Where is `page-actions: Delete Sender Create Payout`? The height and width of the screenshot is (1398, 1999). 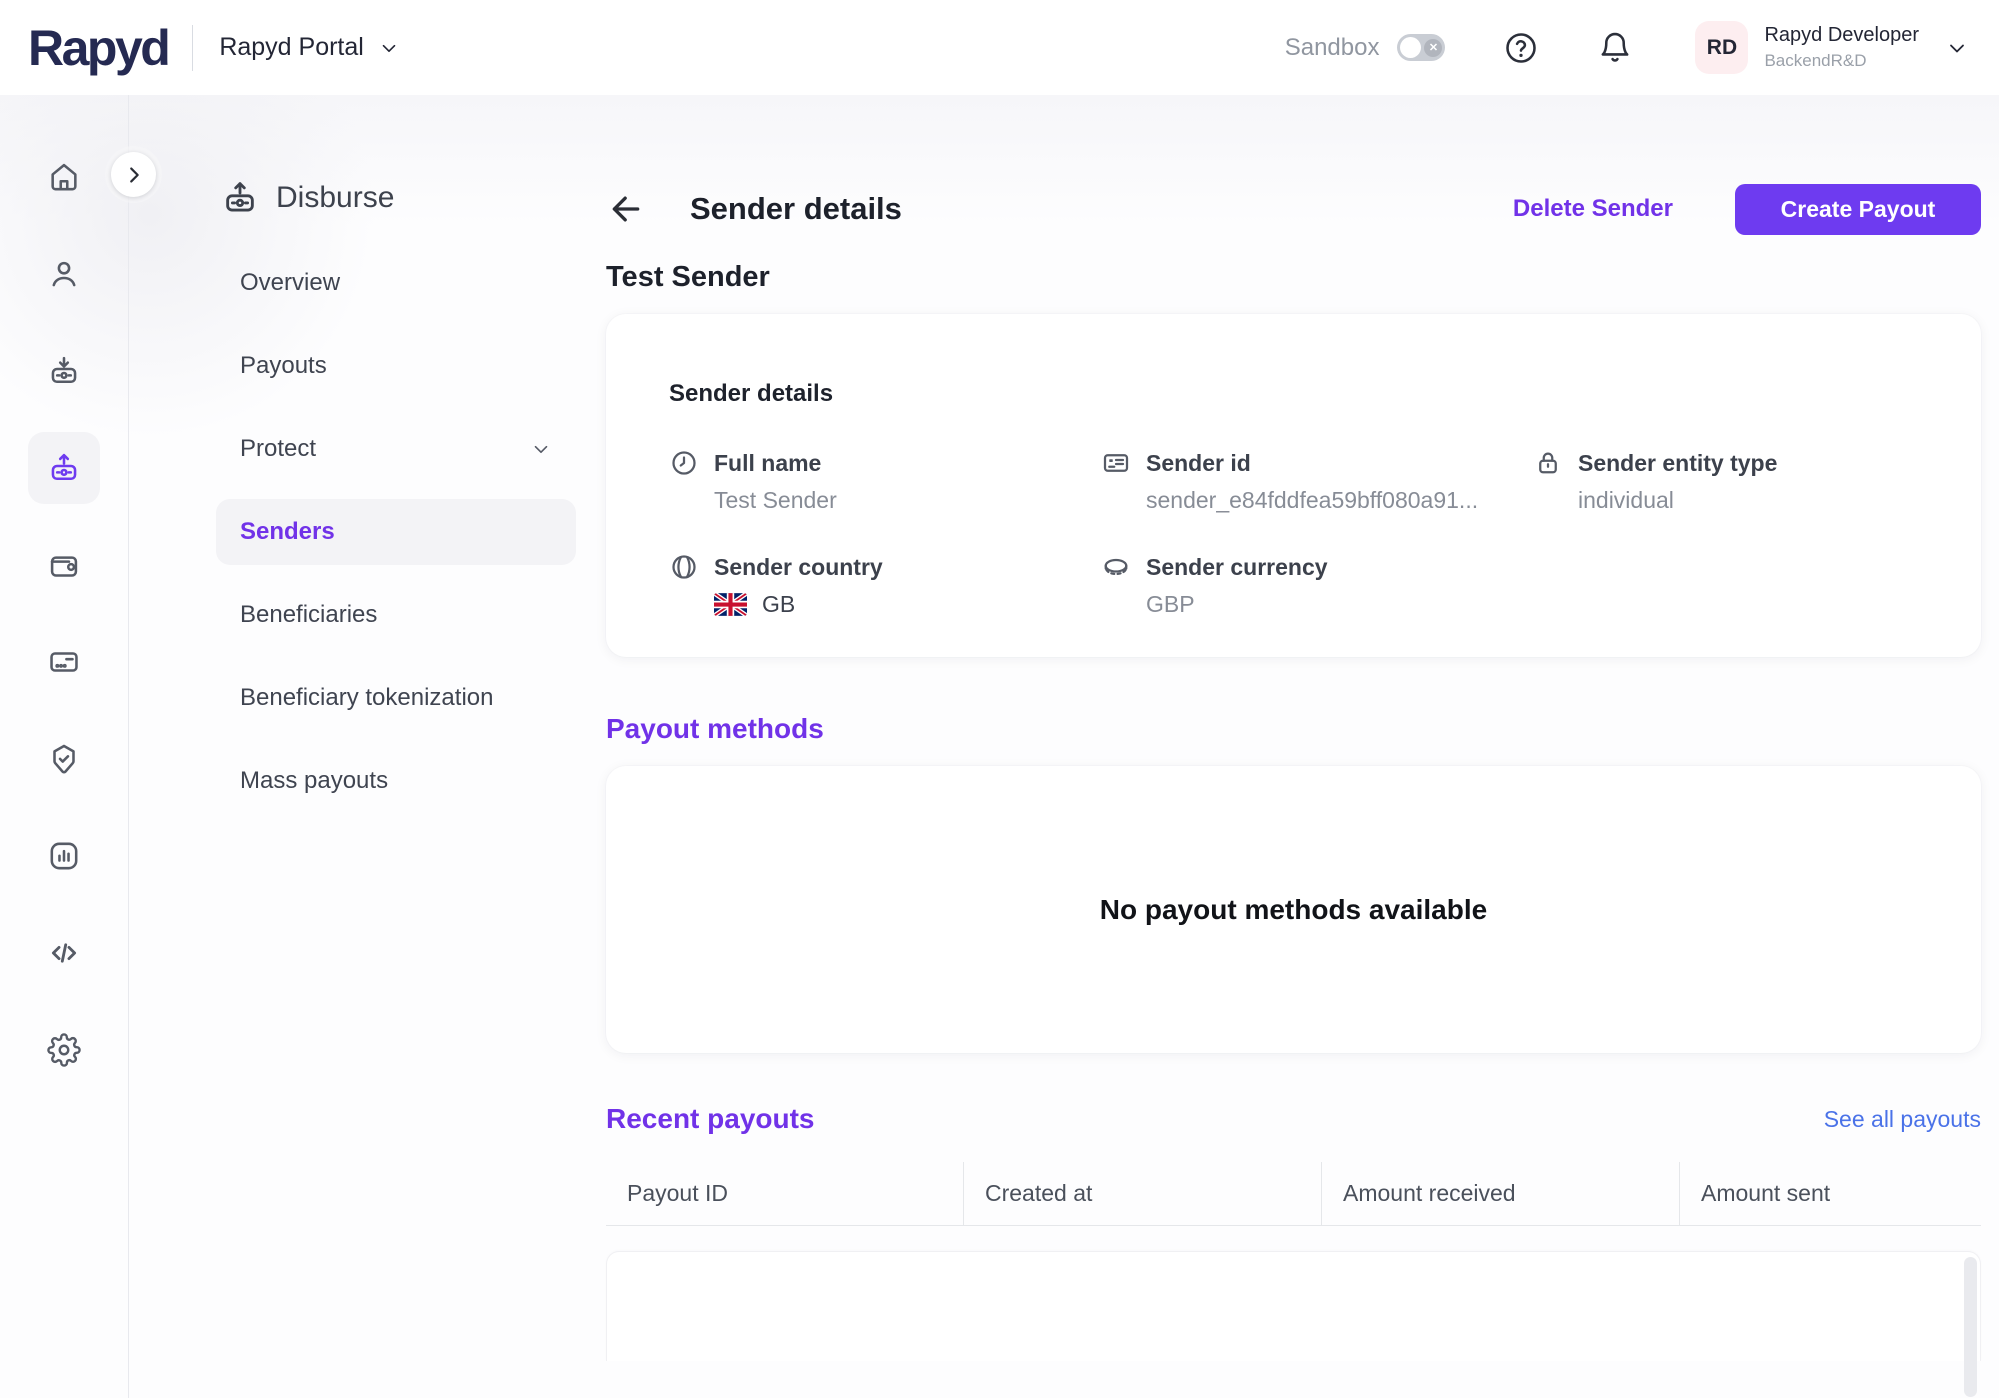
page-actions: Delete Sender Create Payout is located at coordinates (1747, 209).